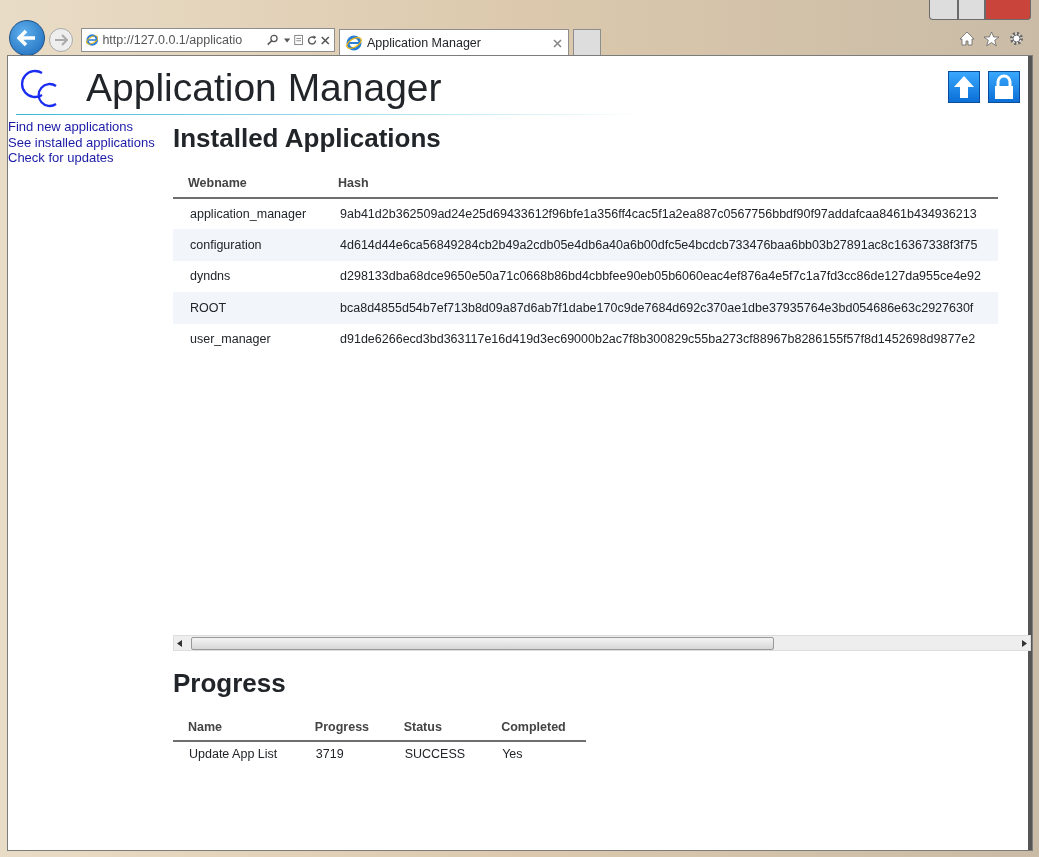  I want to click on sidebar-link: See installed applications, so click(90, 142).